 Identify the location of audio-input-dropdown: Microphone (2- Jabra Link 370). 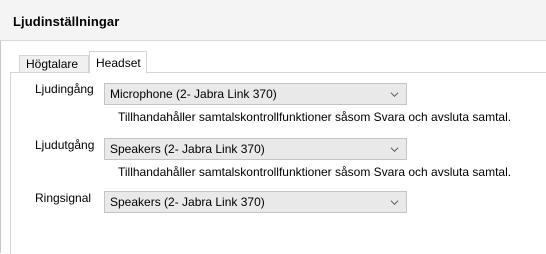
(255, 94).